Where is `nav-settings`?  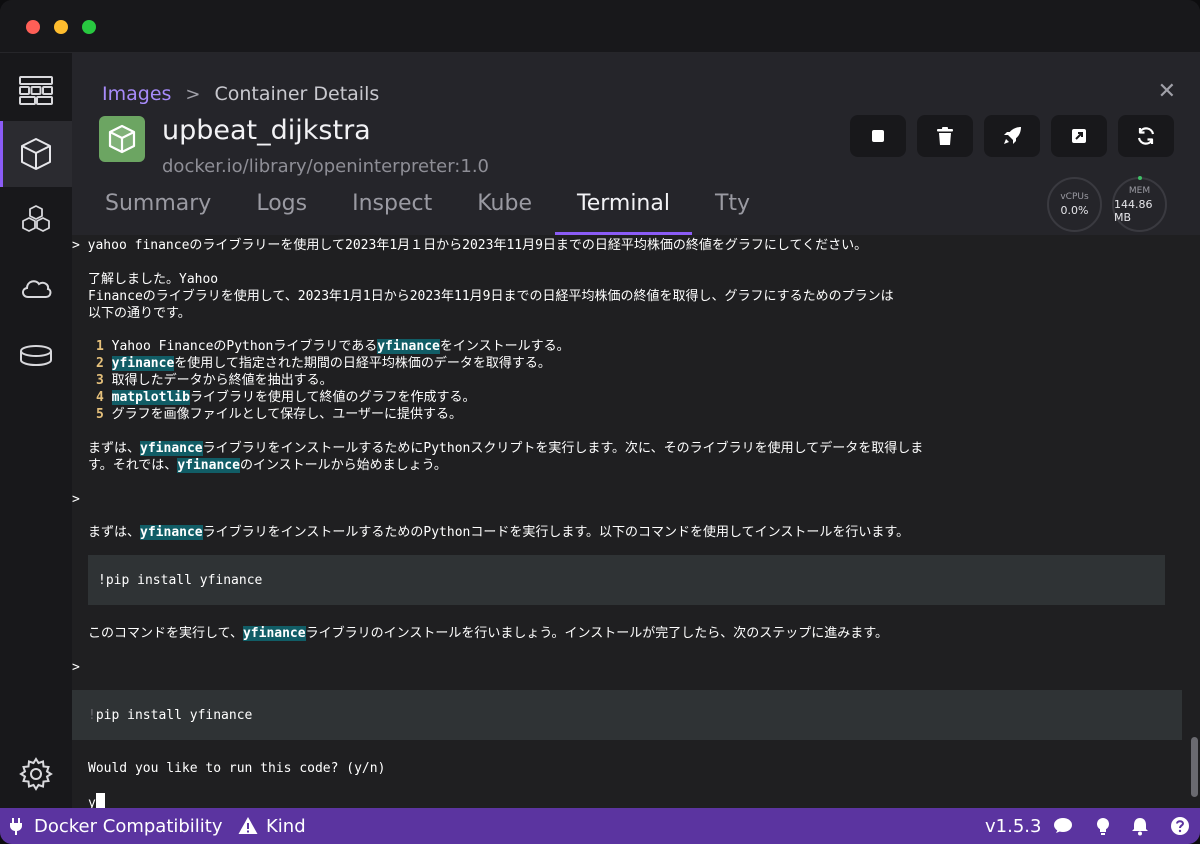
nav-settings is located at coordinates (36, 774).